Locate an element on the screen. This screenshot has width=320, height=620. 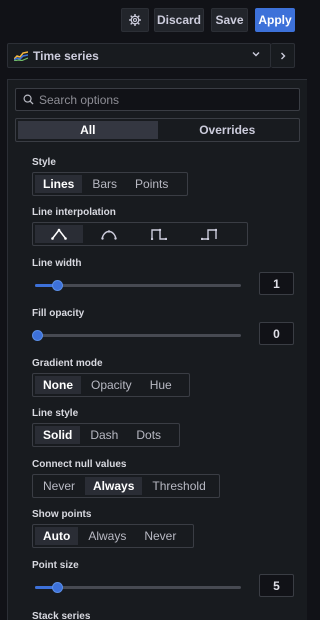
line-interpolation-option: Line interpolation is located at coordinates (140, 226).